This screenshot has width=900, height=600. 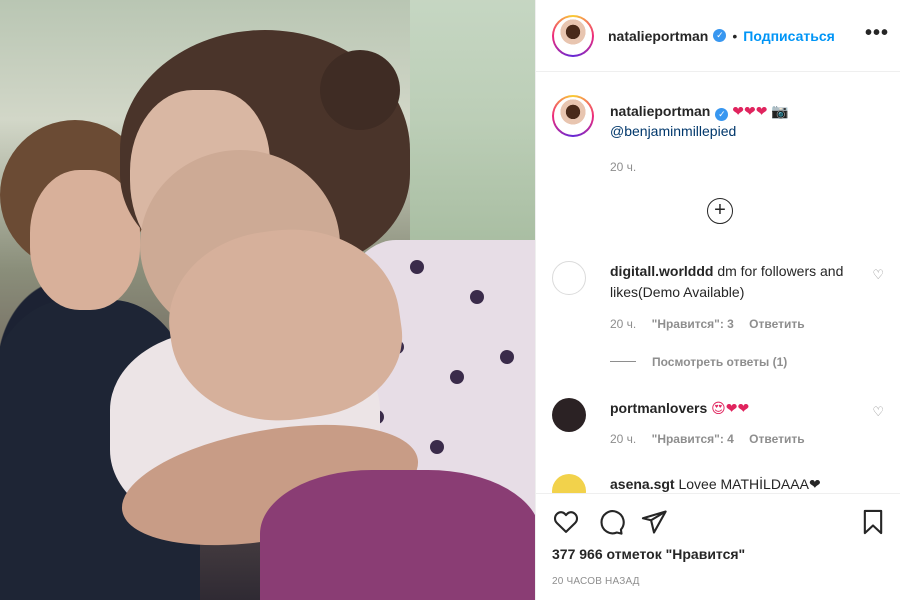 What do you see at coordinates (573, 35) in the screenshot?
I see `author-avatar` at bounding box center [573, 35].